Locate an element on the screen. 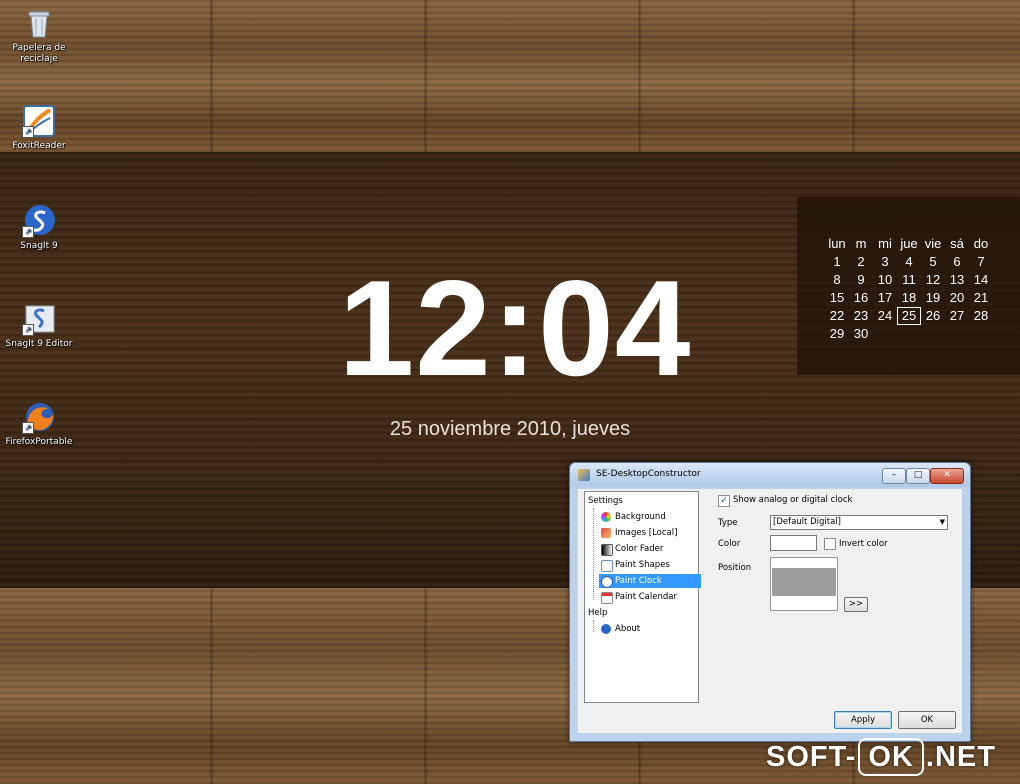 This screenshot has width=1020, height=784. window-title: SE-DesktopConstructor is located at coordinates (648, 474).